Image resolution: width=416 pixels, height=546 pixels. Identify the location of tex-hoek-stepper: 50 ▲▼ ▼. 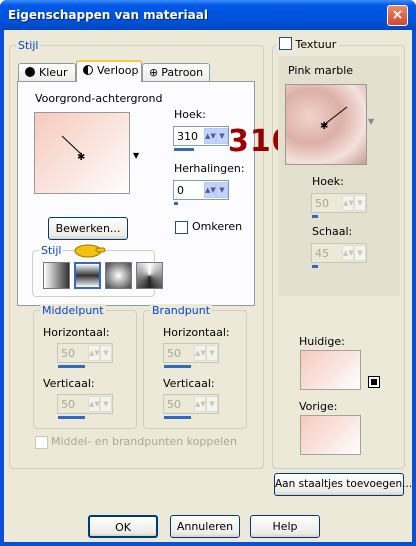
(339, 203).